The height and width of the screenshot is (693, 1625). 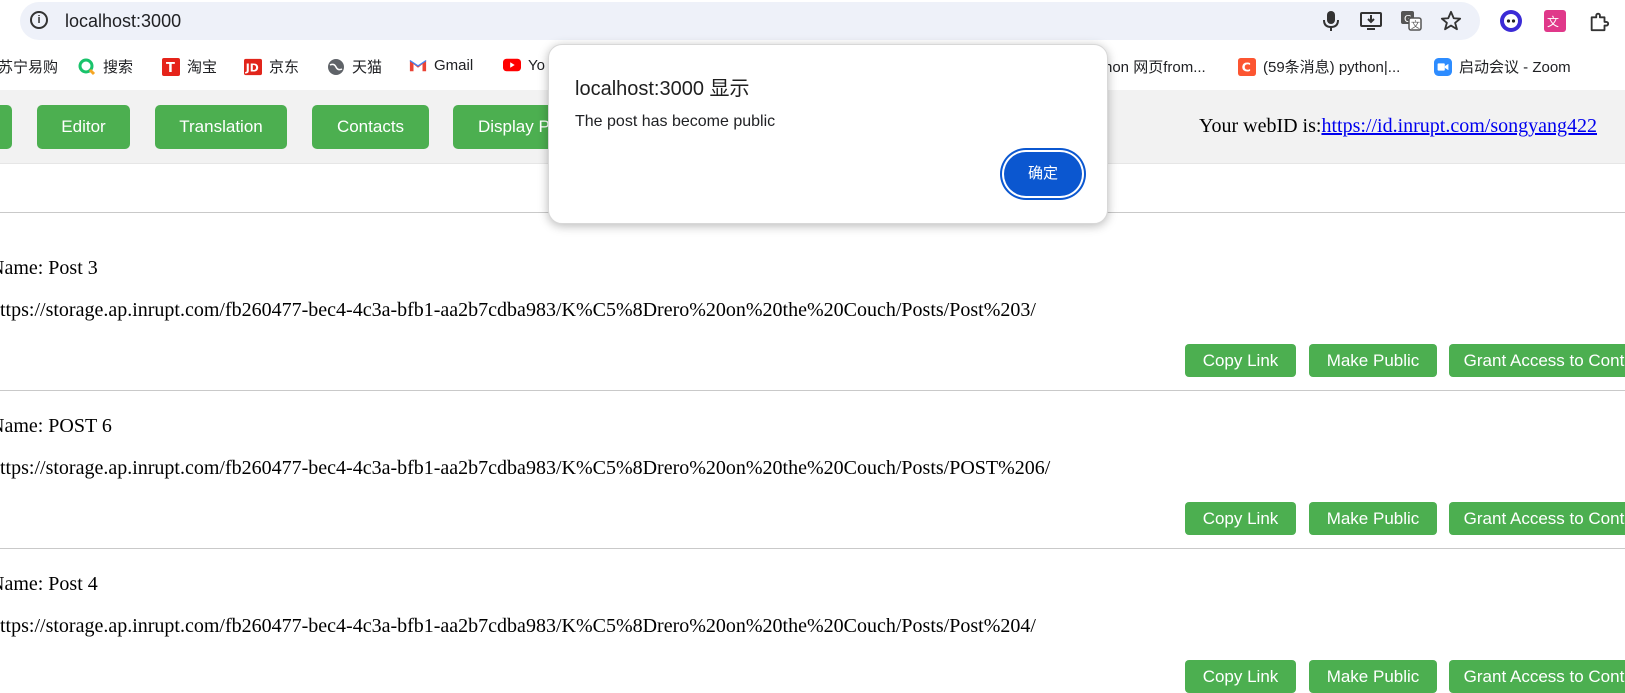 I want to click on bookmark-label: 淘宝, so click(x=202, y=67).